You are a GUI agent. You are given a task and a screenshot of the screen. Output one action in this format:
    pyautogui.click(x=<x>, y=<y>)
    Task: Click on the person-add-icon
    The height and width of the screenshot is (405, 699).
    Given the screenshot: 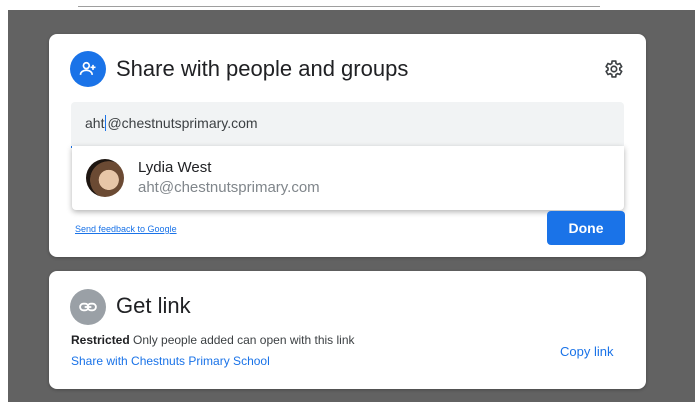 What is the action you would take?
    pyautogui.click(x=88, y=69)
    